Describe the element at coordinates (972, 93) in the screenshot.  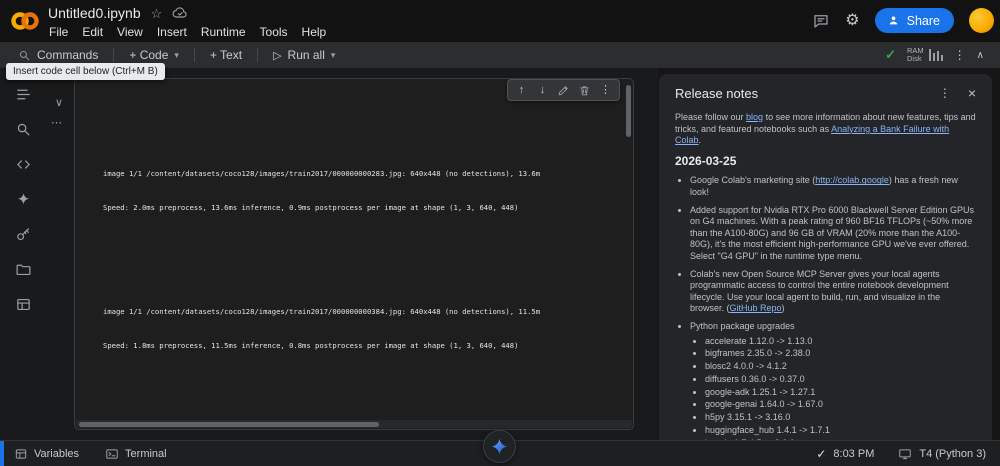
I see `panel-close-icon: ×` at that location.